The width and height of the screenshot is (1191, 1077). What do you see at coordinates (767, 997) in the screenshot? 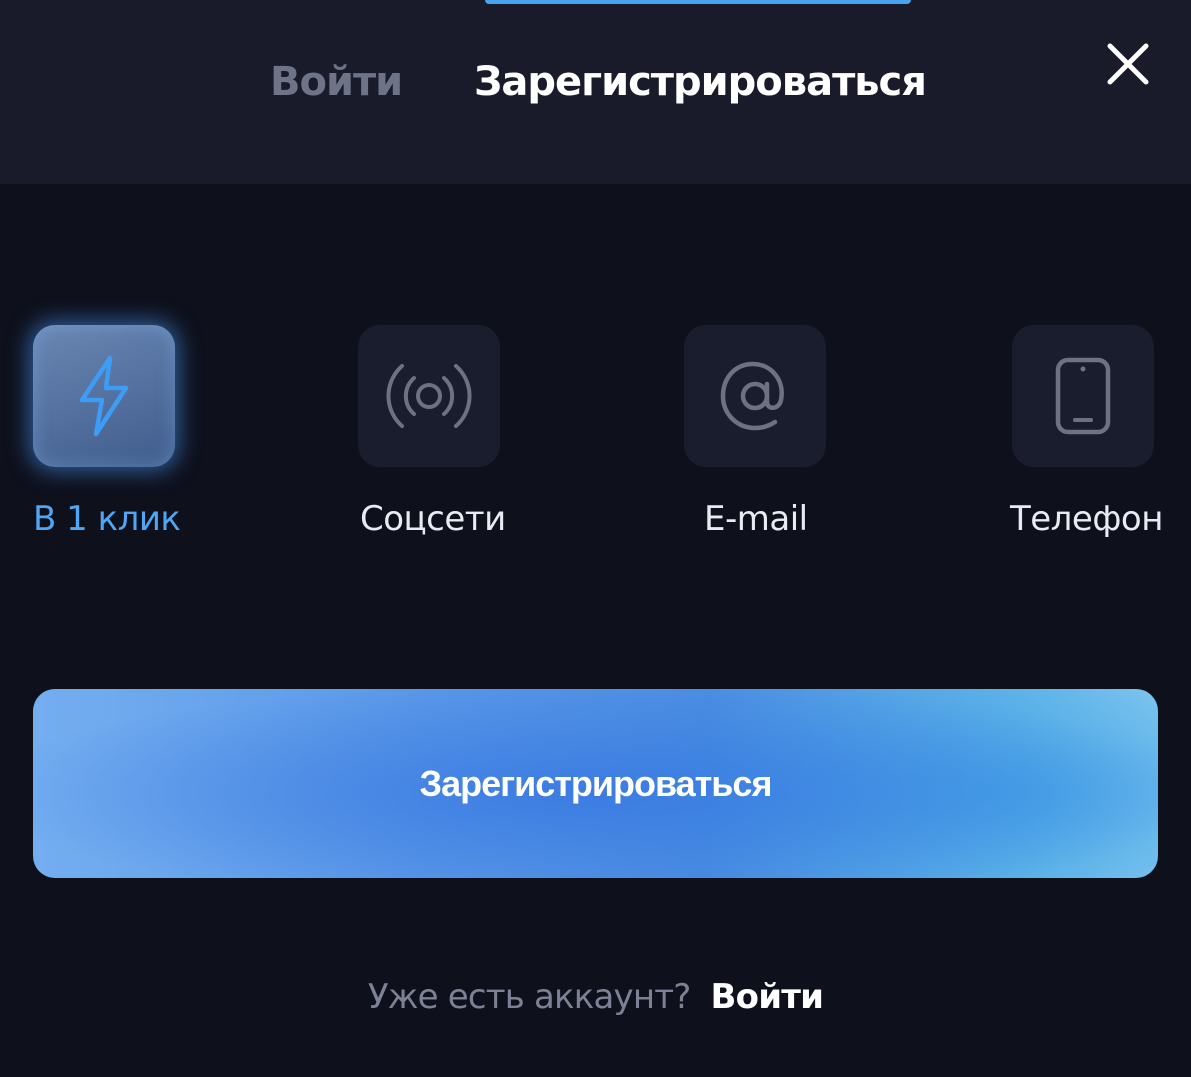
I see `footer-login-link: Войти` at bounding box center [767, 997].